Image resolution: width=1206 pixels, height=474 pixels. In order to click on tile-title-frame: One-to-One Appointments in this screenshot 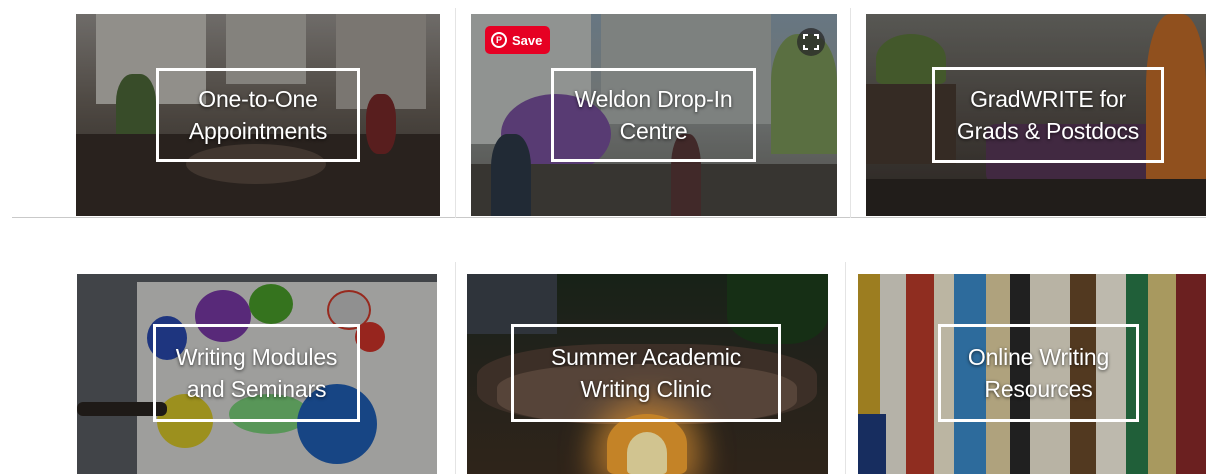, I will do `click(258, 115)`.